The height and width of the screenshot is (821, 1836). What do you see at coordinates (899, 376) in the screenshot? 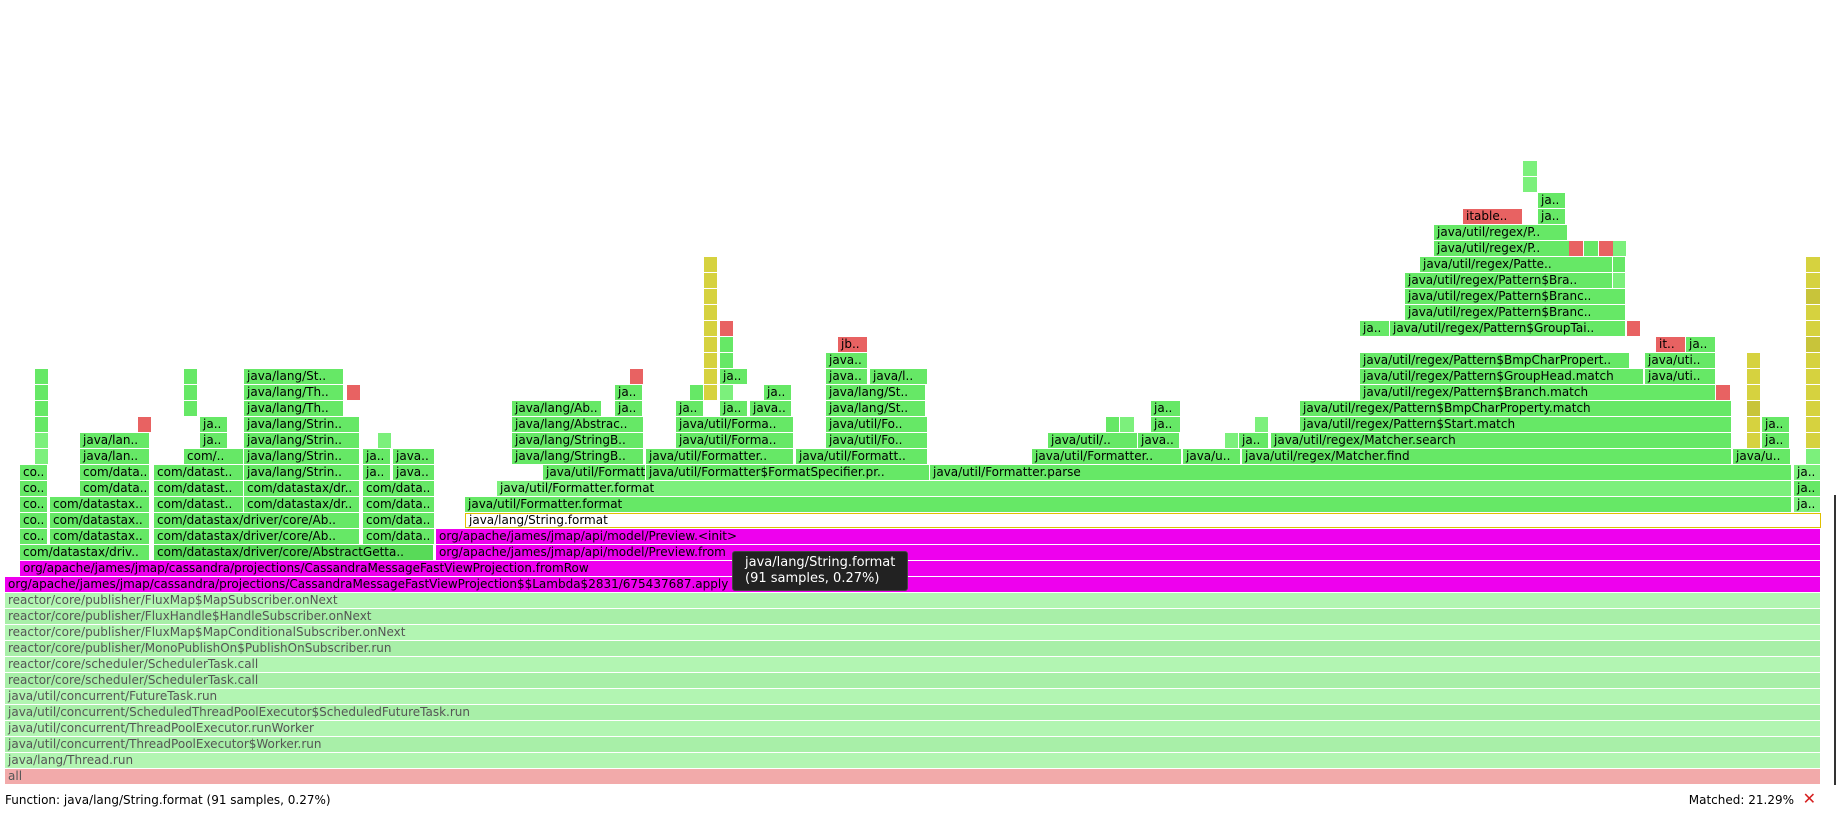
I see `frame: java/l..` at bounding box center [899, 376].